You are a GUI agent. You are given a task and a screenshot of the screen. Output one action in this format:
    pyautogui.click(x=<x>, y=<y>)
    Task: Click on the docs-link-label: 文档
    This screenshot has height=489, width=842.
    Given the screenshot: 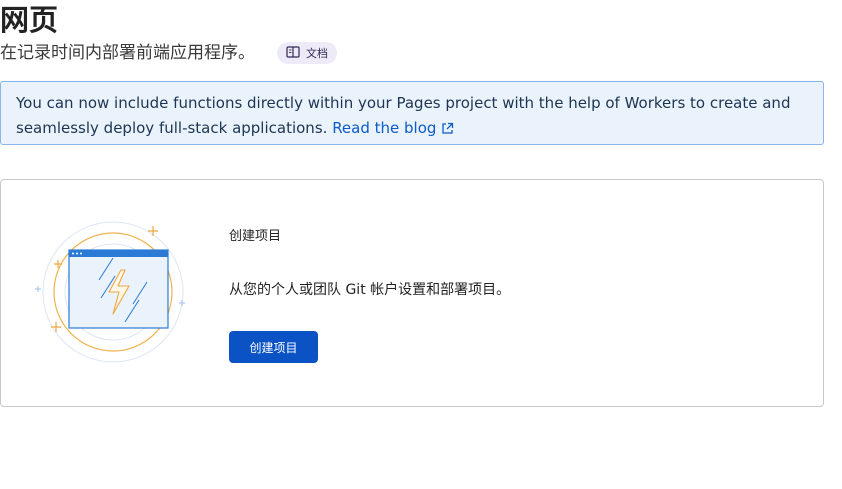 What is the action you would take?
    pyautogui.click(x=317, y=53)
    